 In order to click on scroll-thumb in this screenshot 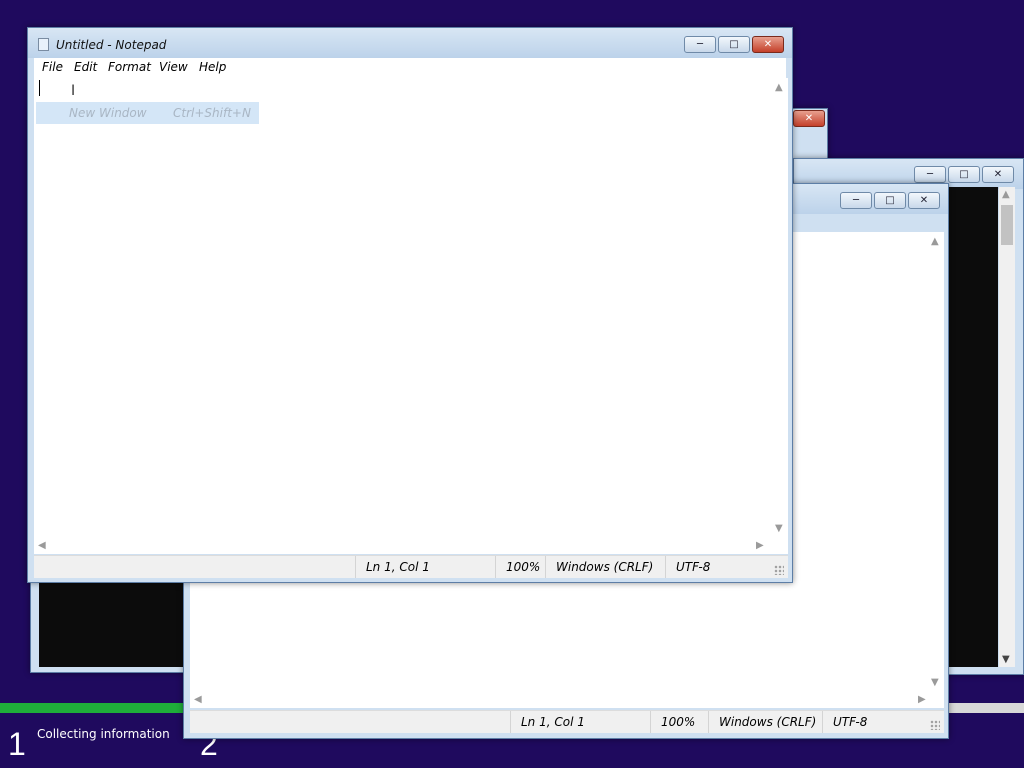, I will do `click(1007, 225)`.